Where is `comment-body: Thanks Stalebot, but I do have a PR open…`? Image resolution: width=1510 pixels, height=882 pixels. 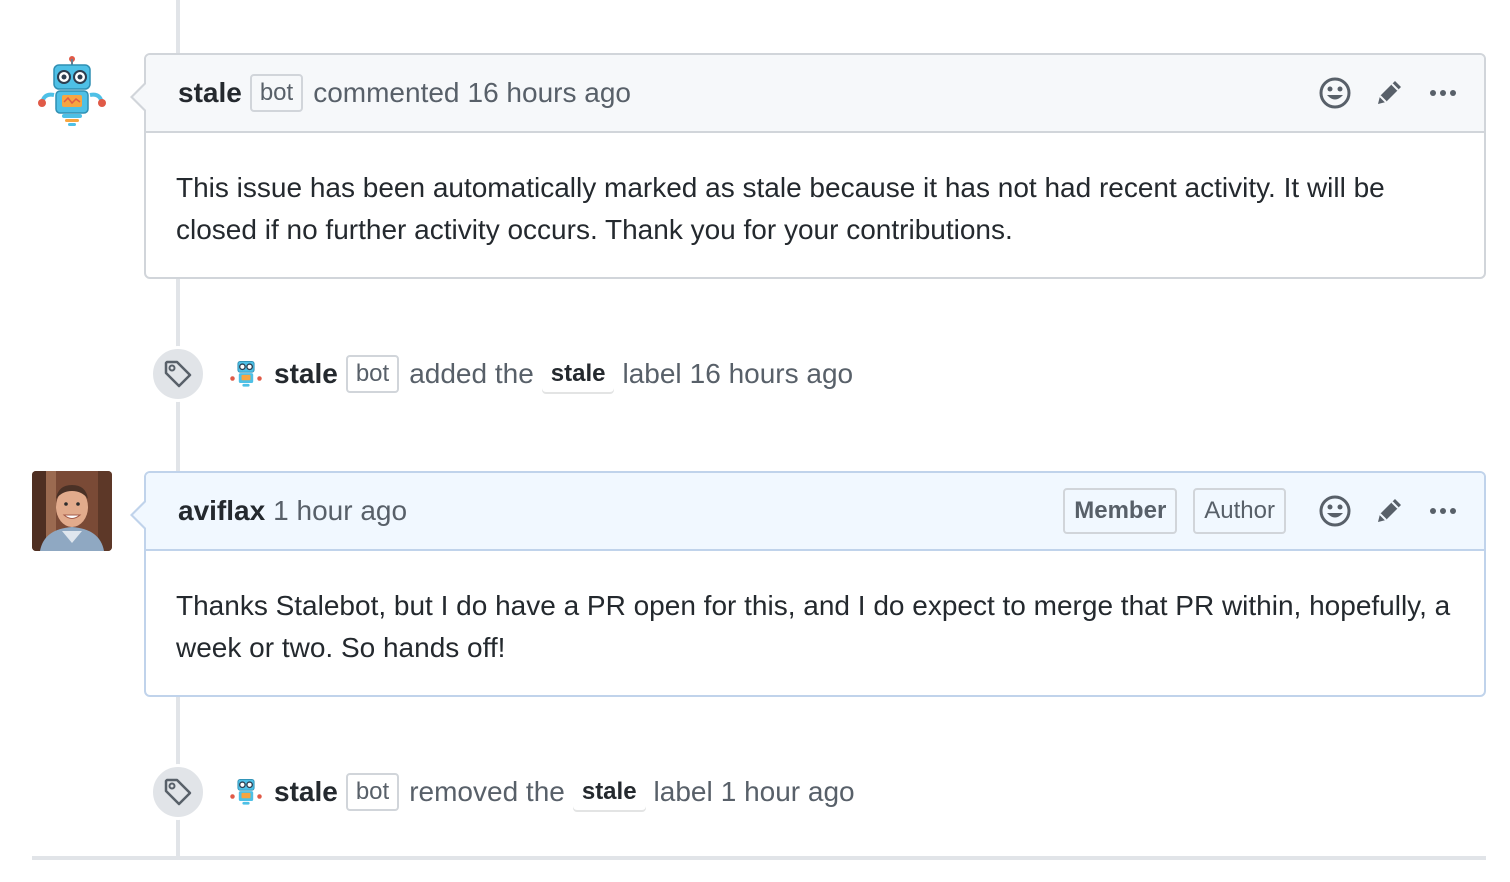 comment-body: Thanks Stalebot, but I do have a PR open… is located at coordinates (813, 626).